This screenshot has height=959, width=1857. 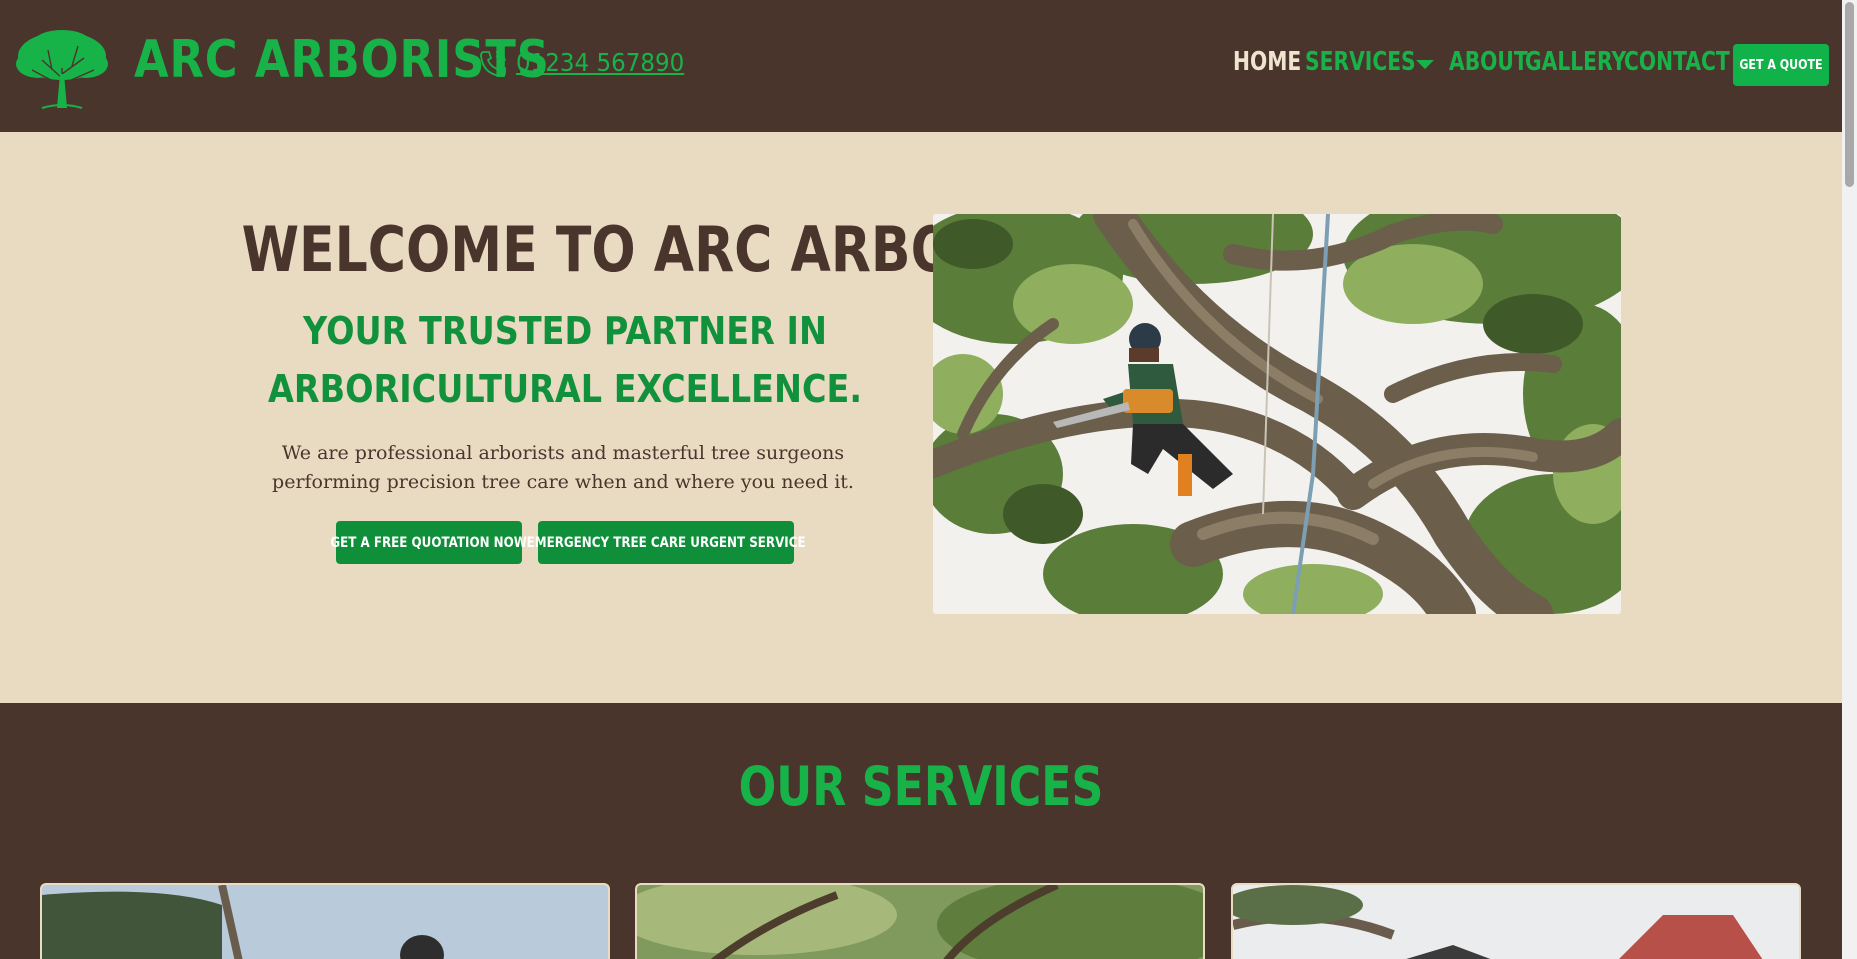 What do you see at coordinates (429, 542) in the screenshot?
I see `free-quotation-button: GET A FREE QUOTATION NOW` at bounding box center [429, 542].